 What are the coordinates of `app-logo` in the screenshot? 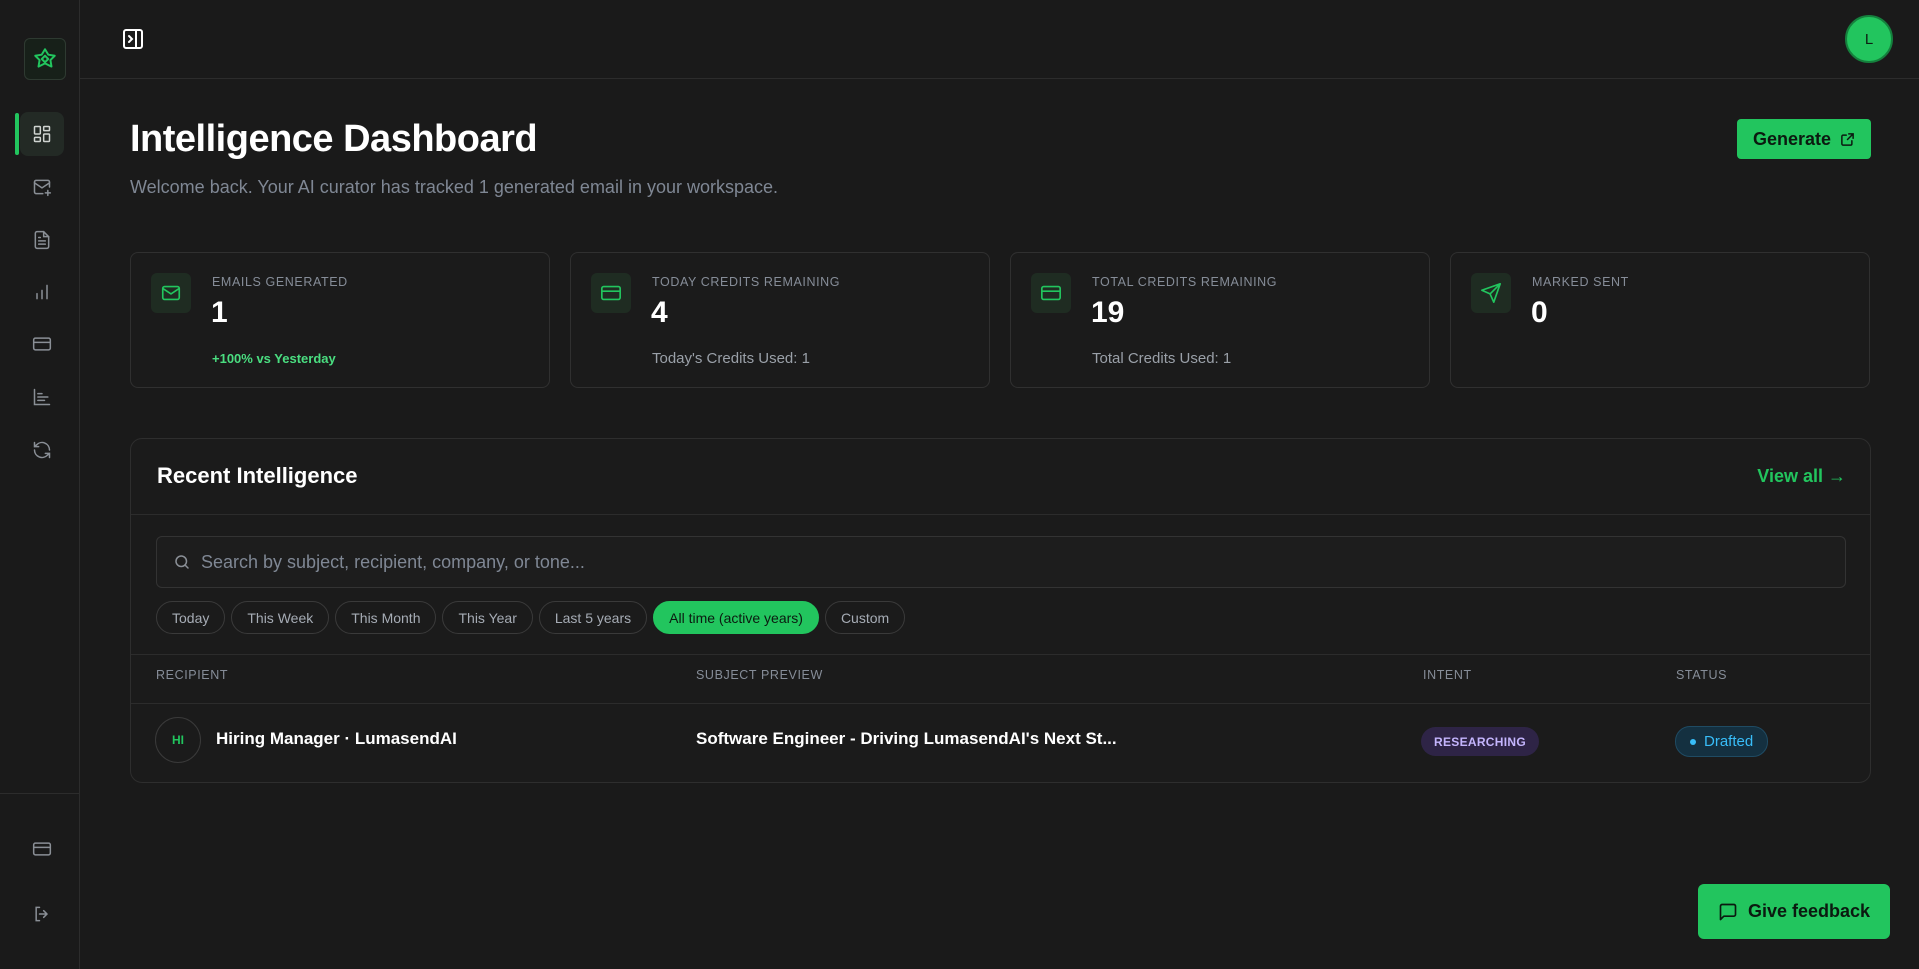 It's located at (45, 59).